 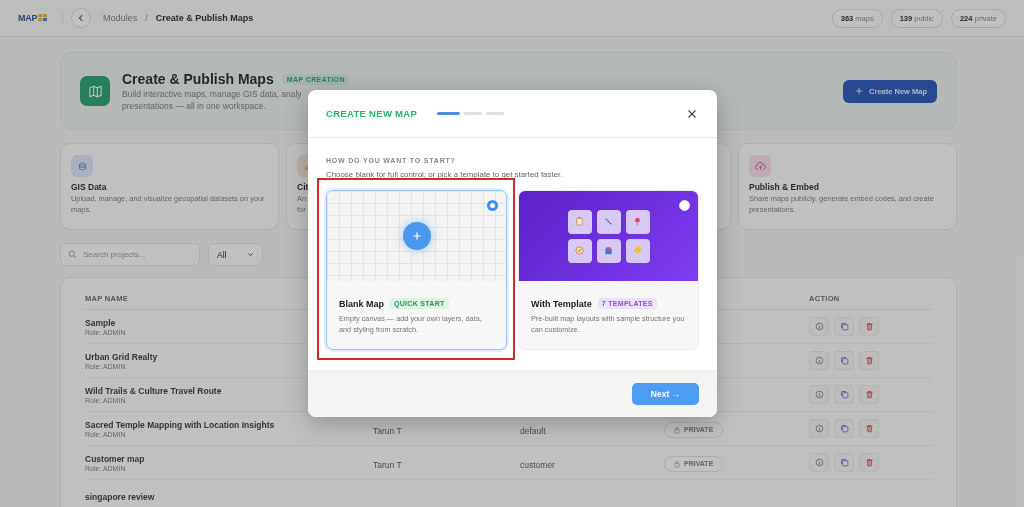 I want to click on filter-dropdown: All, so click(x=235, y=254).